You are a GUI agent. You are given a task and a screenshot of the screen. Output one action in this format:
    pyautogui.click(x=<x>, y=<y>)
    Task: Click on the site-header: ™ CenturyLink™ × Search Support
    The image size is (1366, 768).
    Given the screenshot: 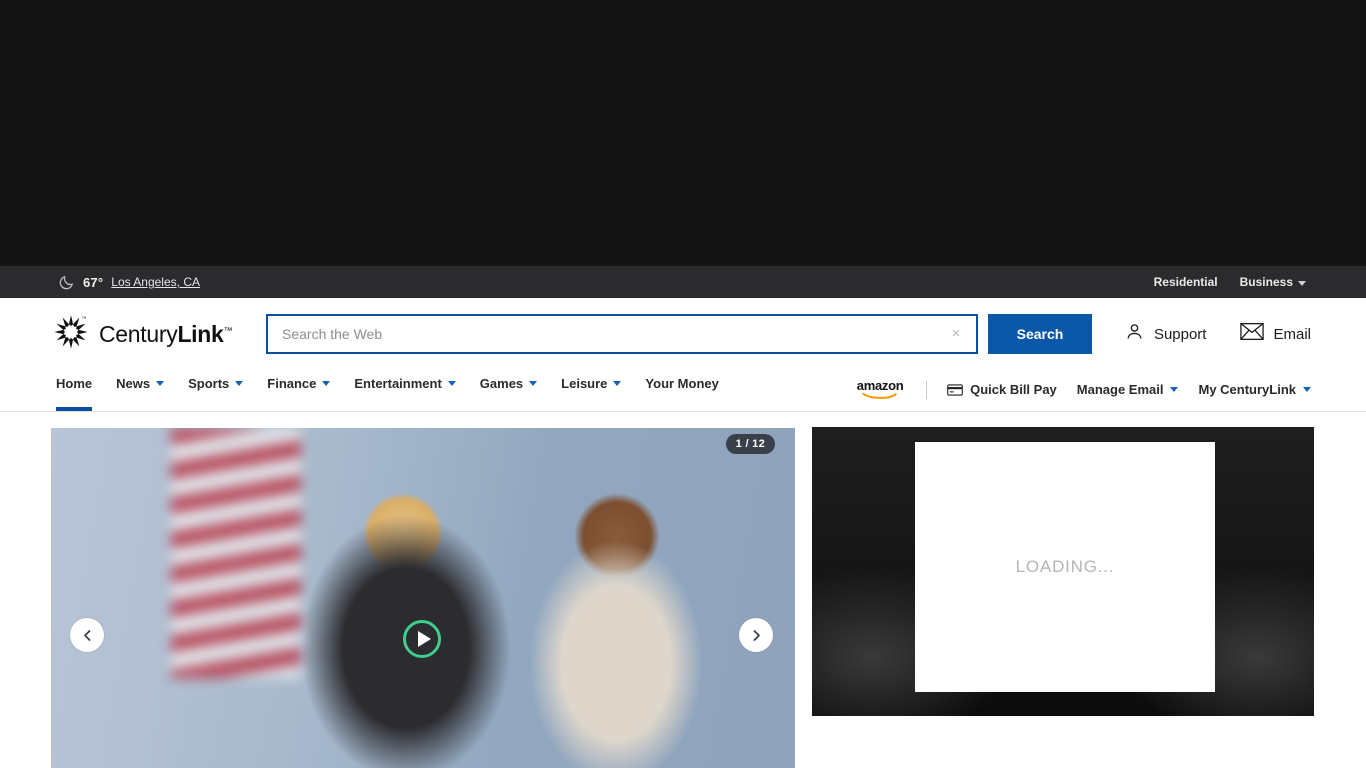 What is the action you would take?
    pyautogui.click(x=683, y=334)
    